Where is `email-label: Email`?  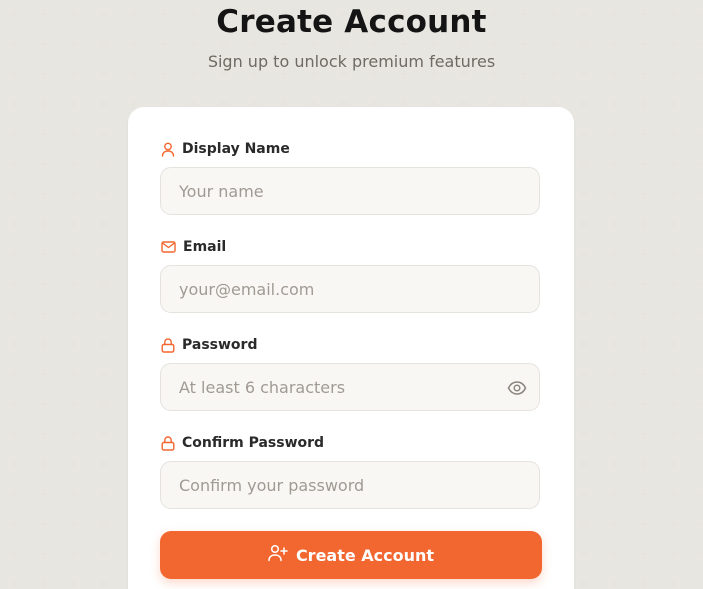 email-label: Email is located at coordinates (205, 247).